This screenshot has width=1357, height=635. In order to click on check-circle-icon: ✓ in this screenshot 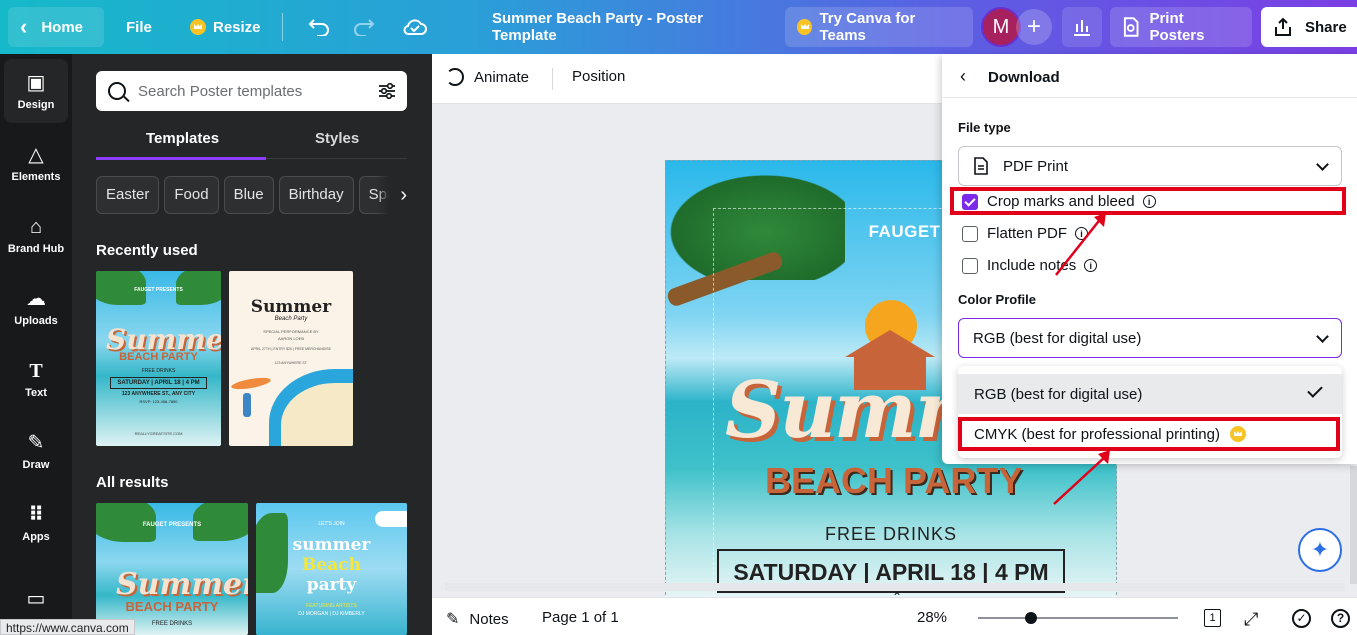, I will do `click(1301, 618)`.